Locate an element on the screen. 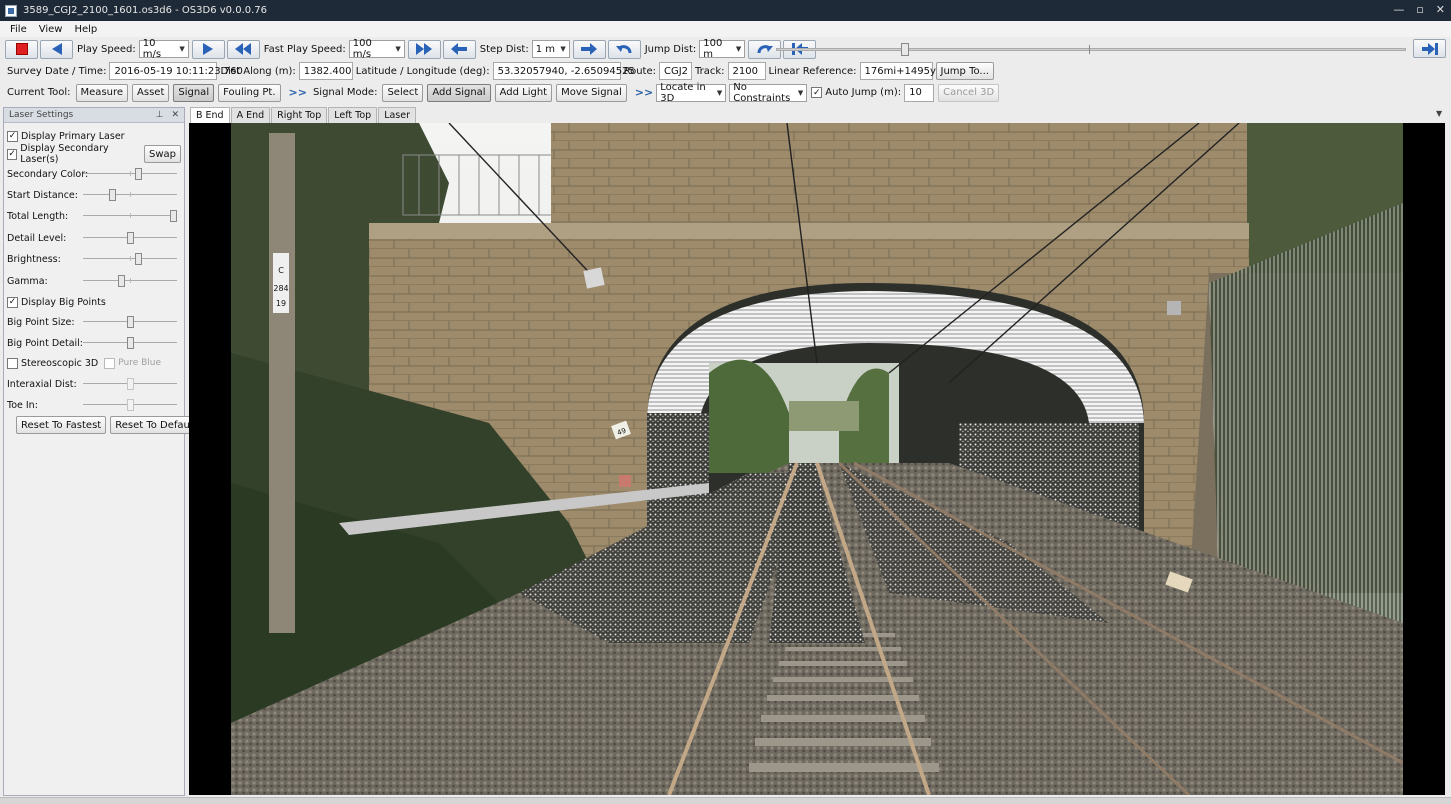 Image resolution: width=1451 pixels, height=804 pixels. big-point-size-slider is located at coordinates (130, 322).